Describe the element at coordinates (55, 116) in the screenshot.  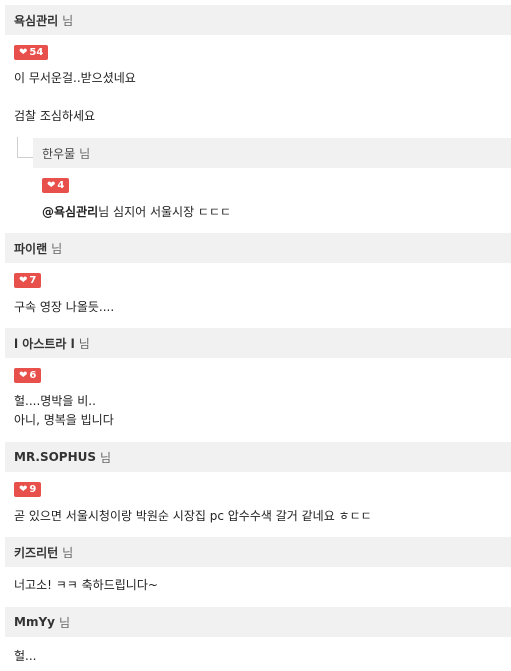
I see `comment-text-line: 검찰 조심하세요` at that location.